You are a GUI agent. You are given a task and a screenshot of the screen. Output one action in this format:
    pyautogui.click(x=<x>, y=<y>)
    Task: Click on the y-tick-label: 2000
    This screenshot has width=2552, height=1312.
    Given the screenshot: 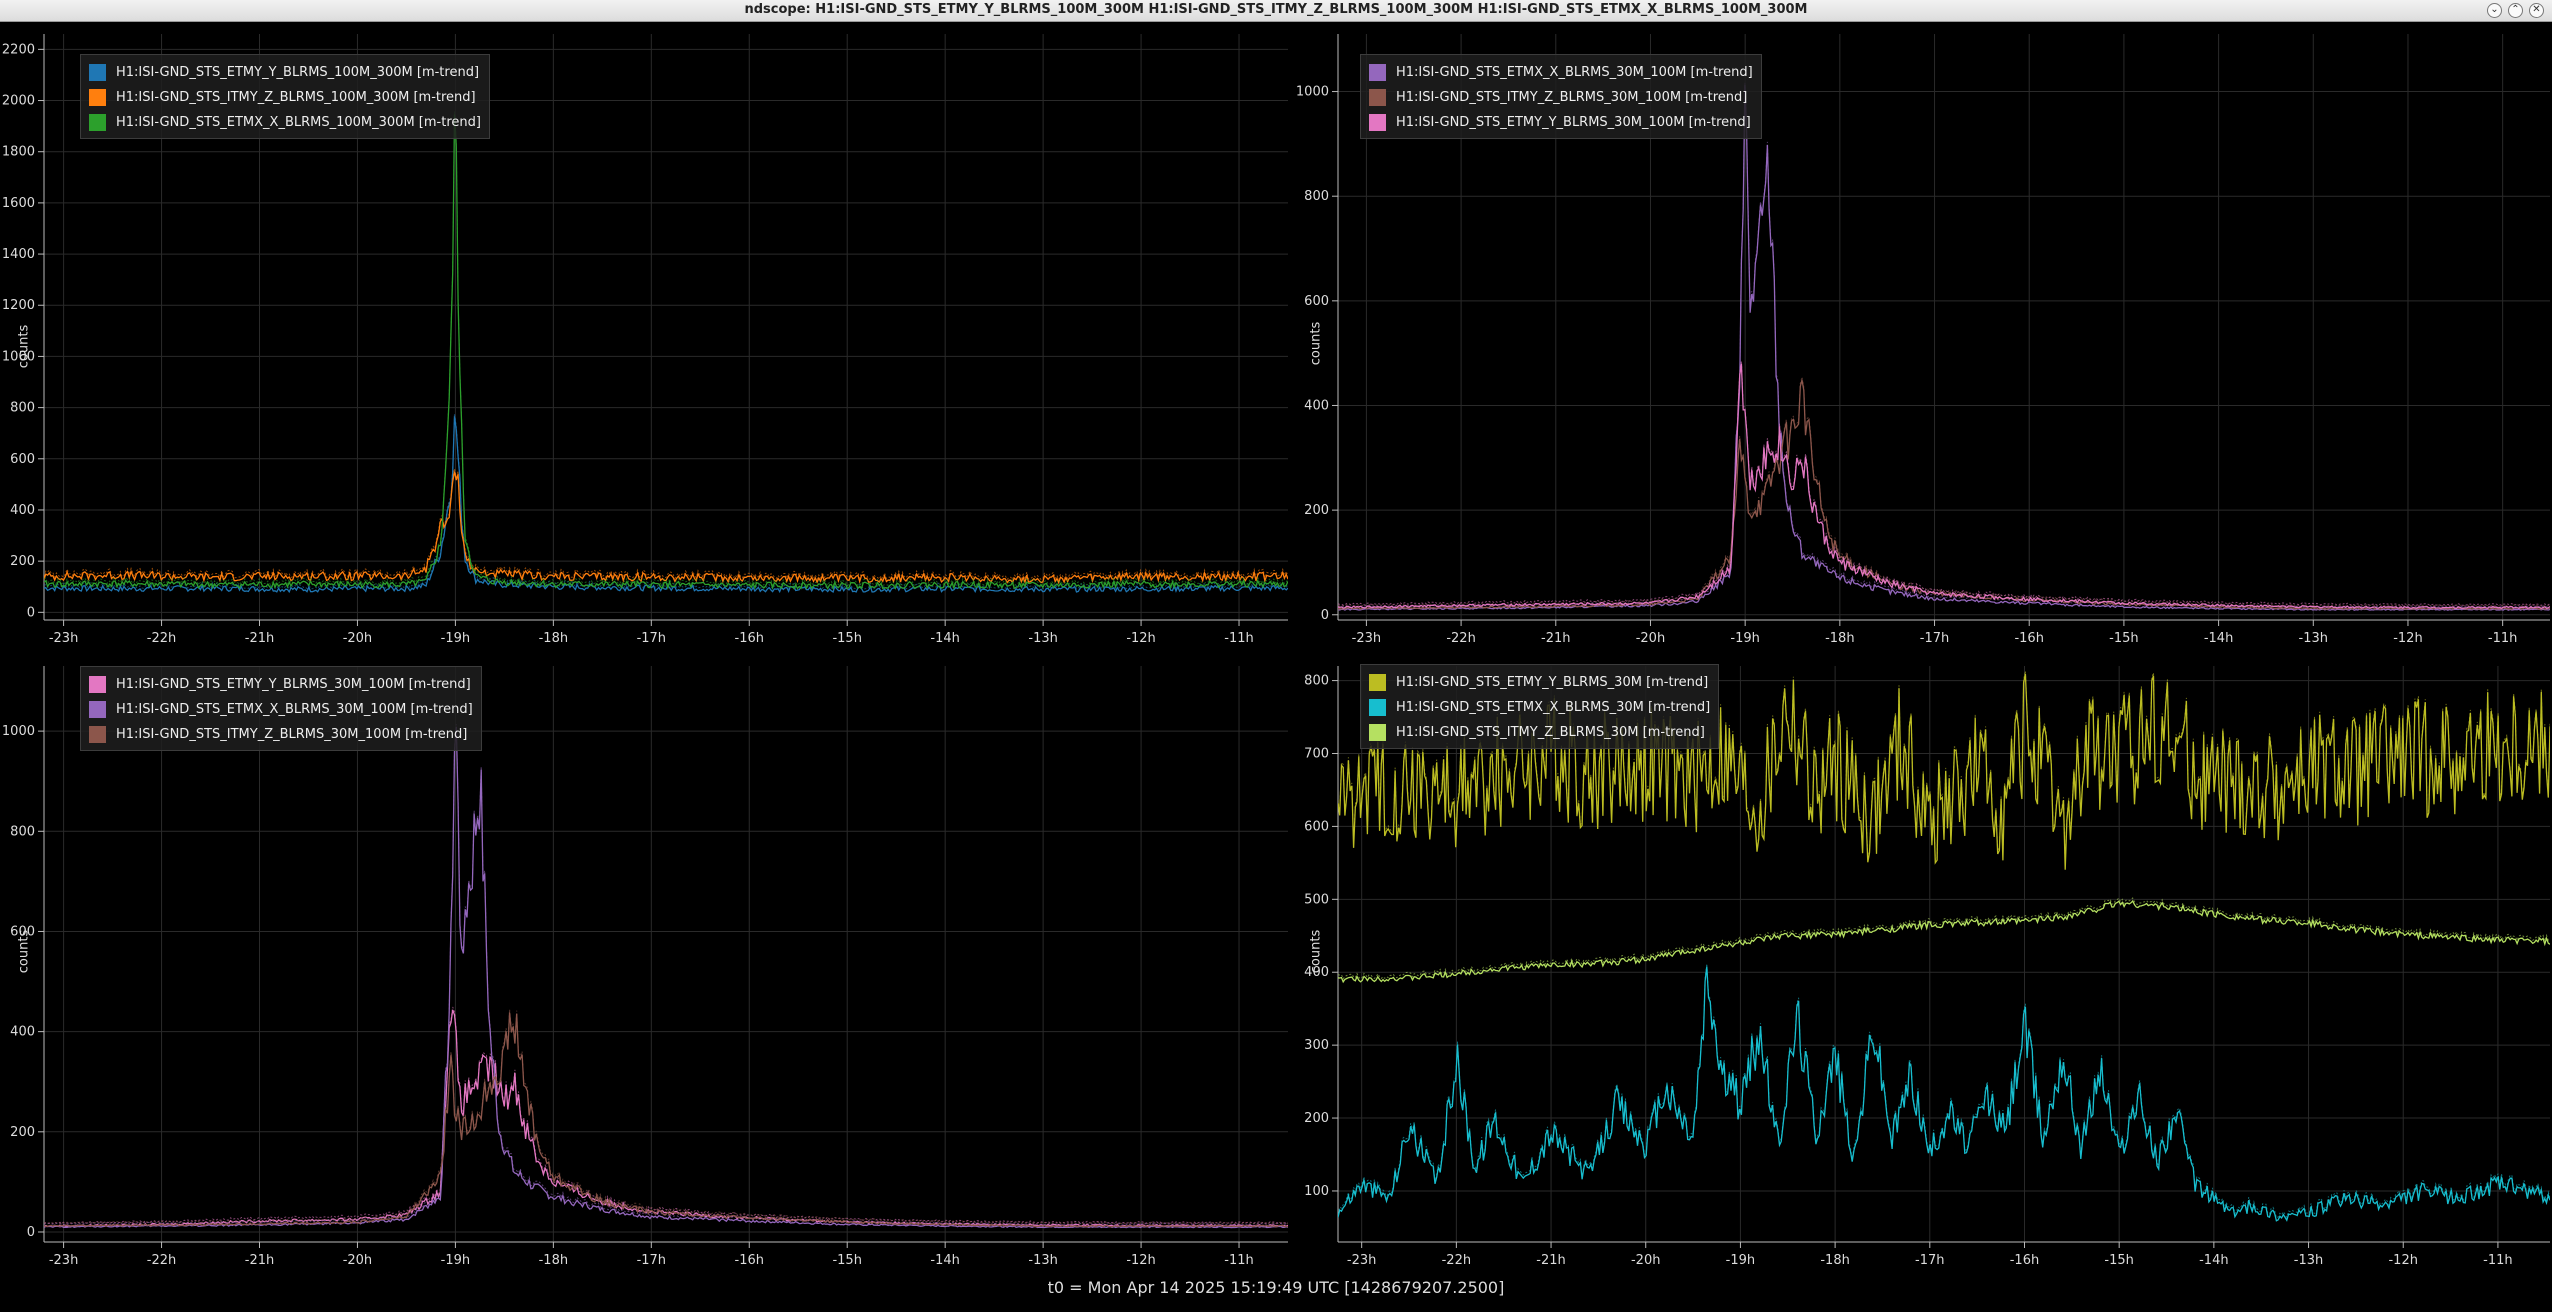 What is the action you would take?
    pyautogui.click(x=18, y=101)
    